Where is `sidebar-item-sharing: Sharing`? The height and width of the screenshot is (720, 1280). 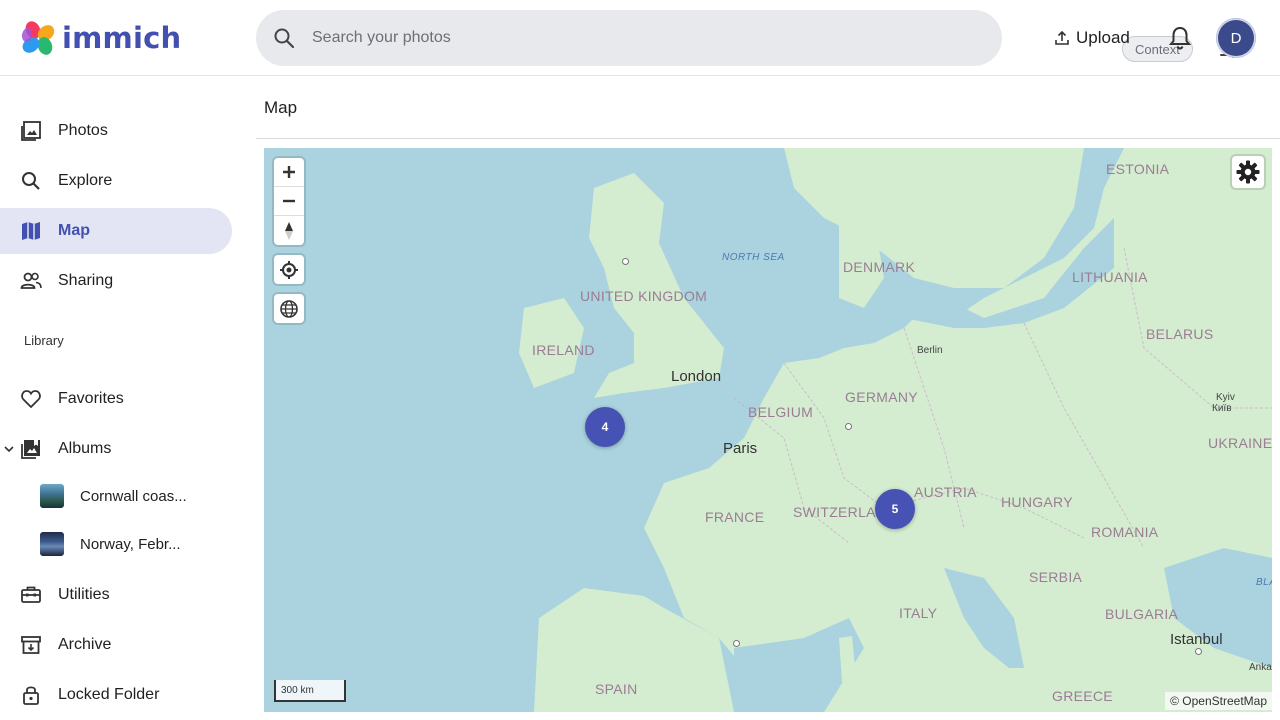
sidebar-item-sharing: Sharing is located at coordinates (116, 281).